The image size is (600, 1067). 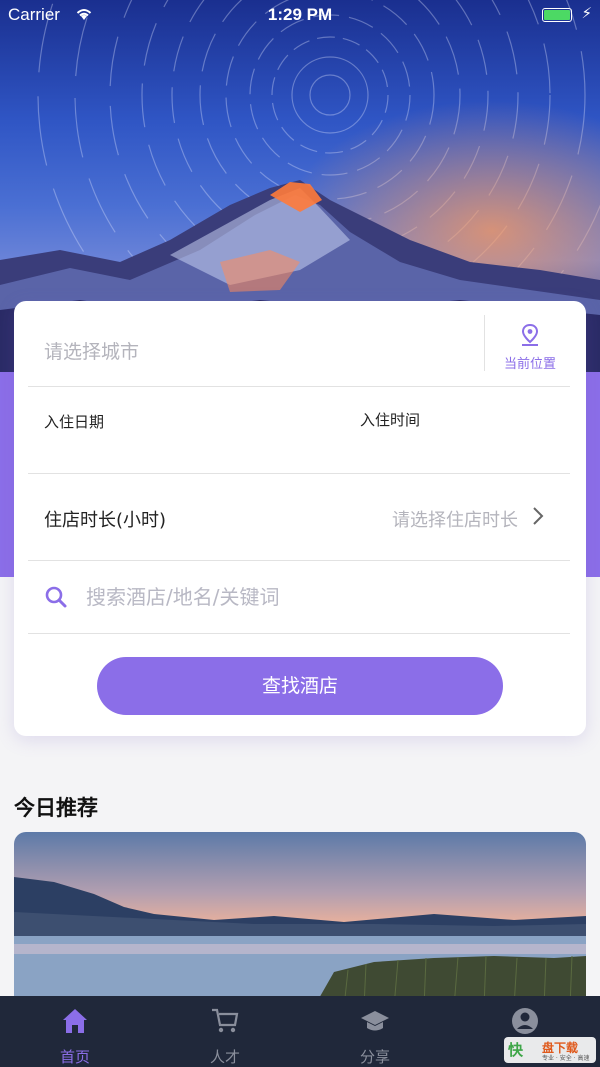 I want to click on chevron-right-icon, so click(x=538, y=518).